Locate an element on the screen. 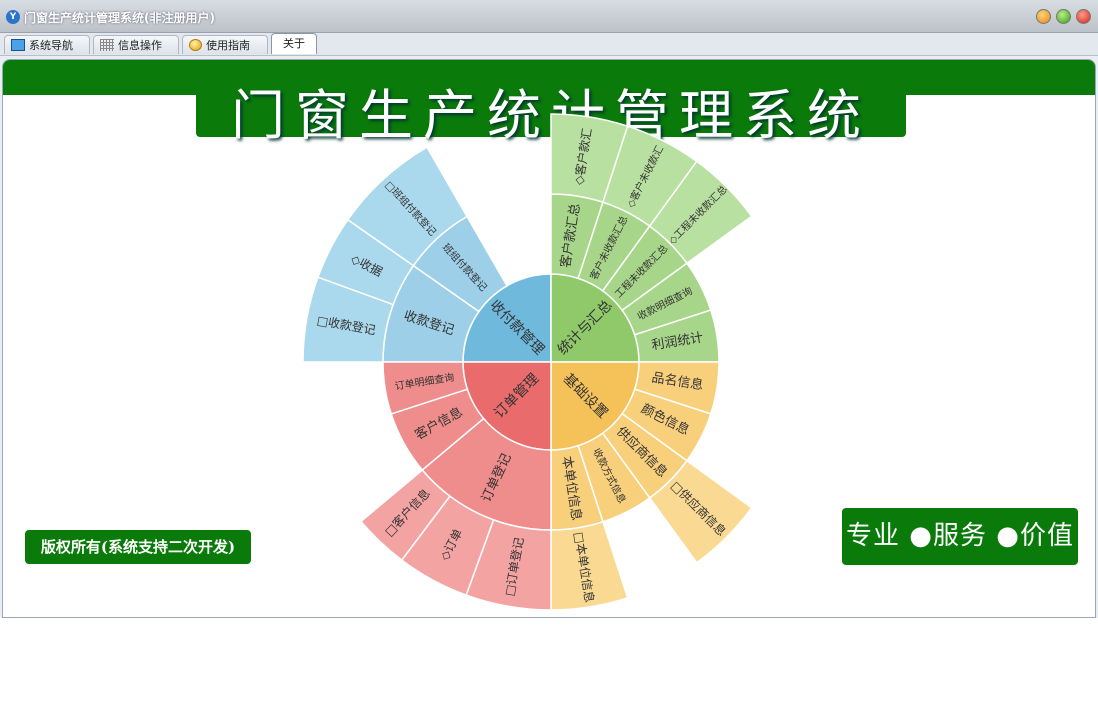 The height and width of the screenshot is (712, 1098). tab-bar: 系统导航 信息操作 使用指南 关于 is located at coordinates (549, 44).